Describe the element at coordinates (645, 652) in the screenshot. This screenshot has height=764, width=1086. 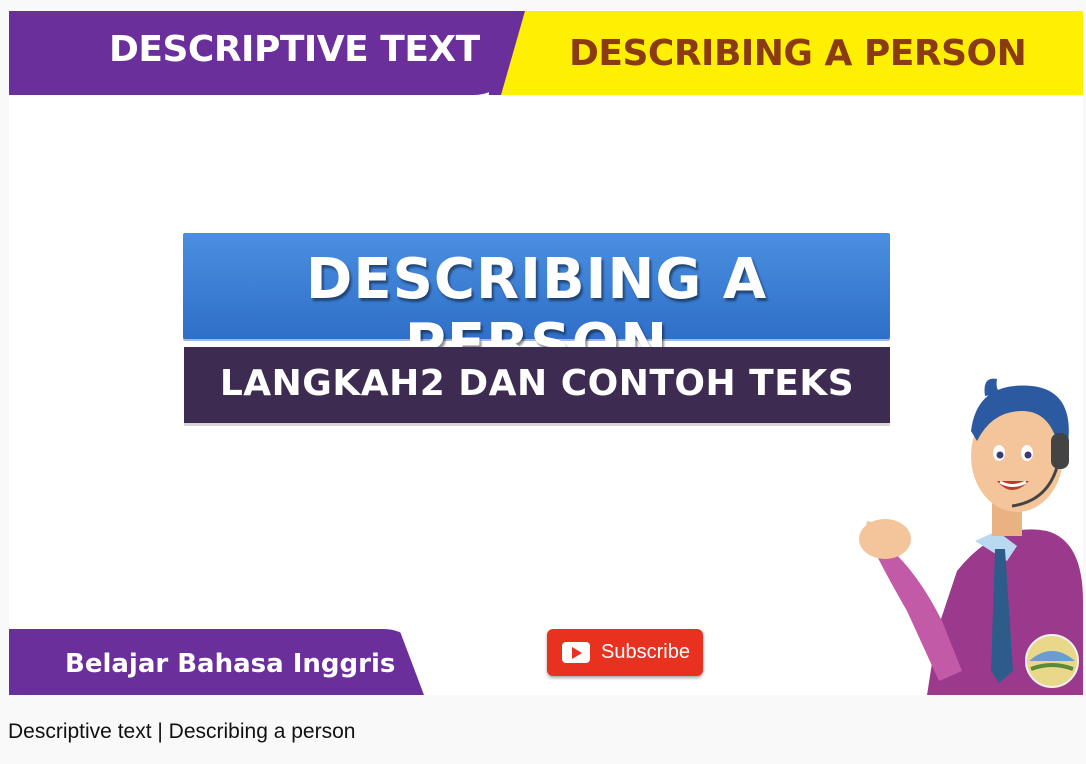
I see `subscribe-label: Subscribe` at that location.